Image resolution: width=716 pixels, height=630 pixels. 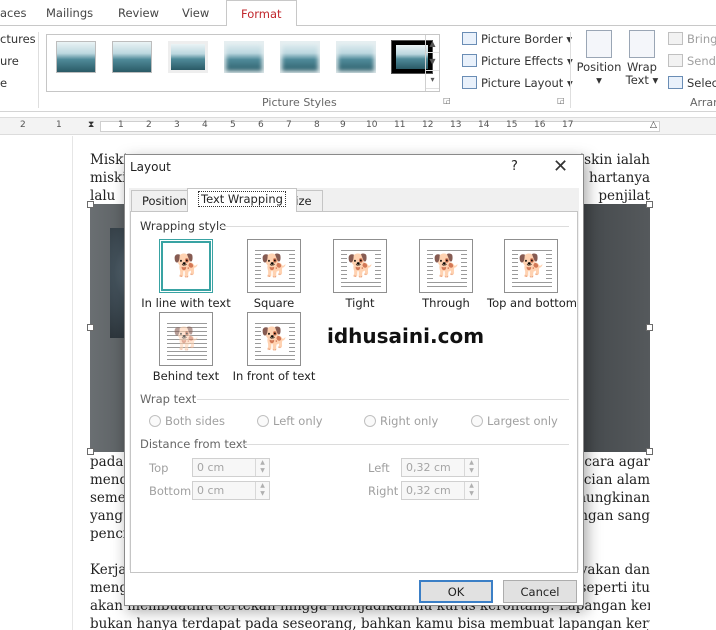 I want to click on ruler-number: 15, so click(x=512, y=125).